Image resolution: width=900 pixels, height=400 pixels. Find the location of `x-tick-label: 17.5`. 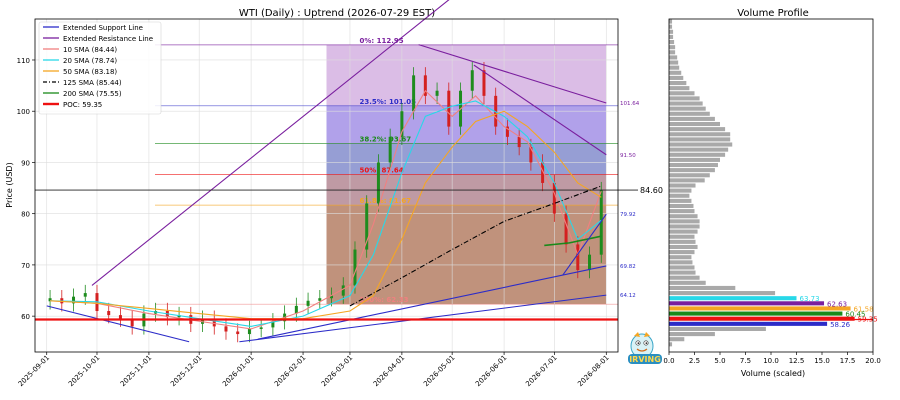

x-tick-label: 17.5 is located at coordinates (848, 361).